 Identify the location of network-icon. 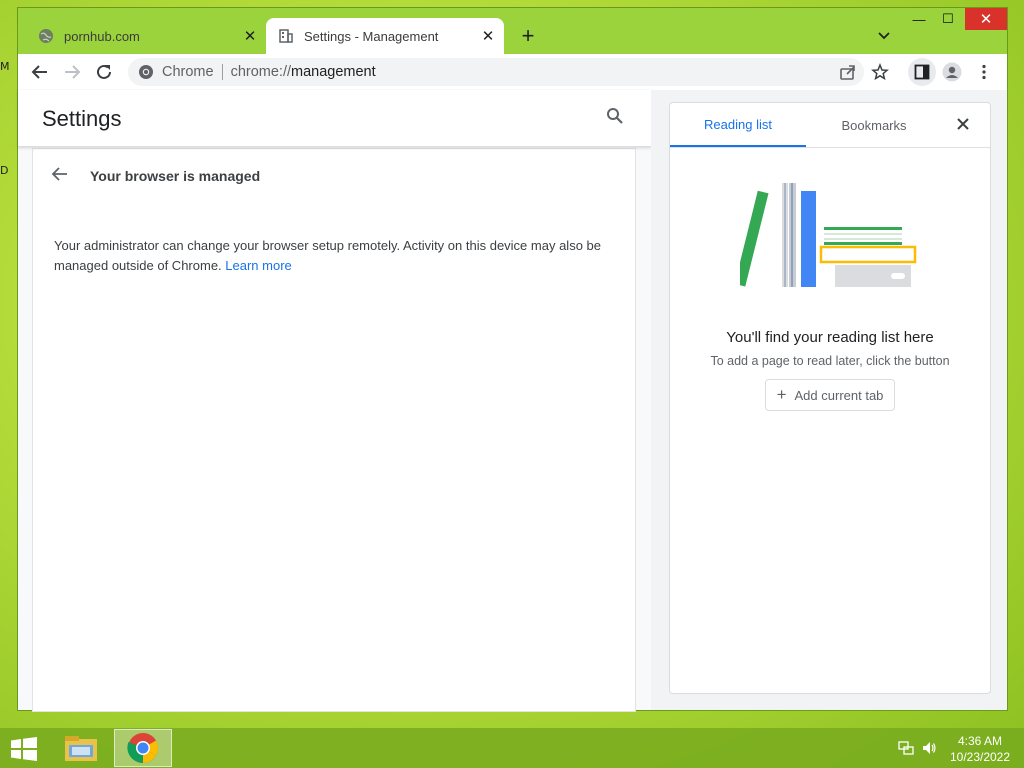
(906, 748).